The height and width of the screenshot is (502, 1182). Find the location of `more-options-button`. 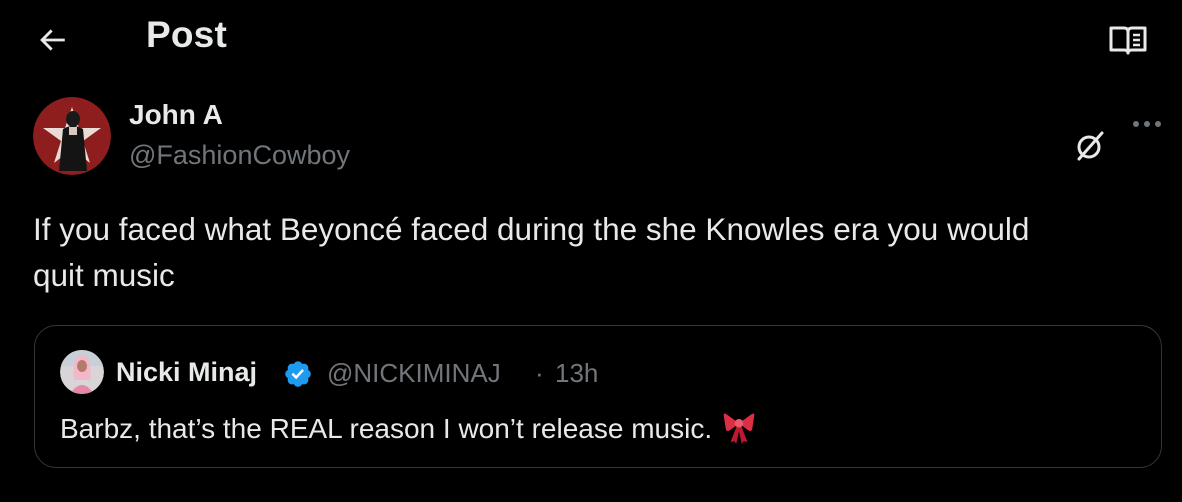

more-options-button is located at coordinates (1147, 124).